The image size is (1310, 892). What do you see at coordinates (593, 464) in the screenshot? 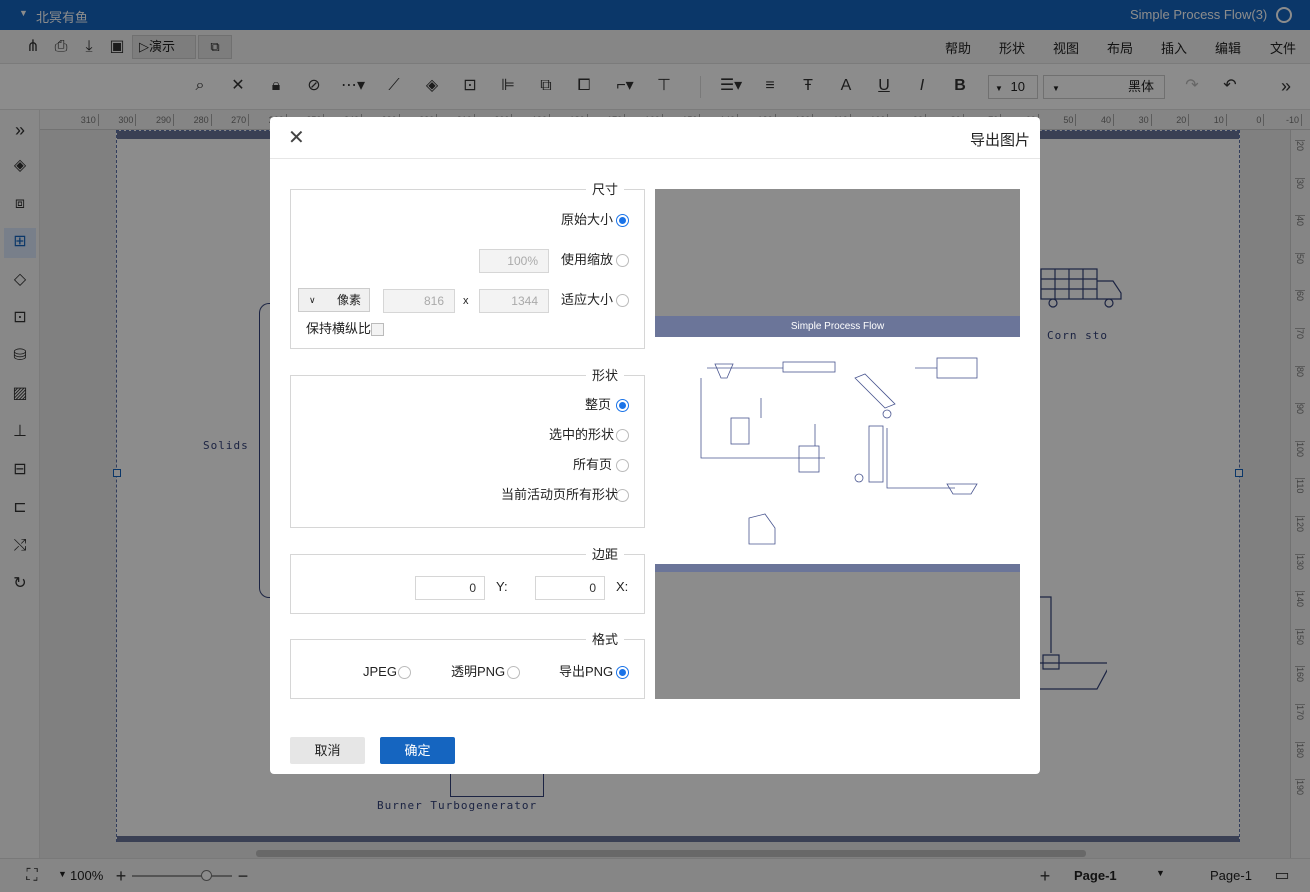
I see `all-pages-label: 所有页` at bounding box center [593, 464].